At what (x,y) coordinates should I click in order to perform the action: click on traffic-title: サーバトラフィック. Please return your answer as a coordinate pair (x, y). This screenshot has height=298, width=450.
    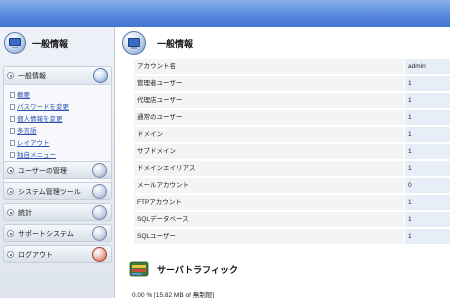
    Looking at the image, I should click on (198, 270).